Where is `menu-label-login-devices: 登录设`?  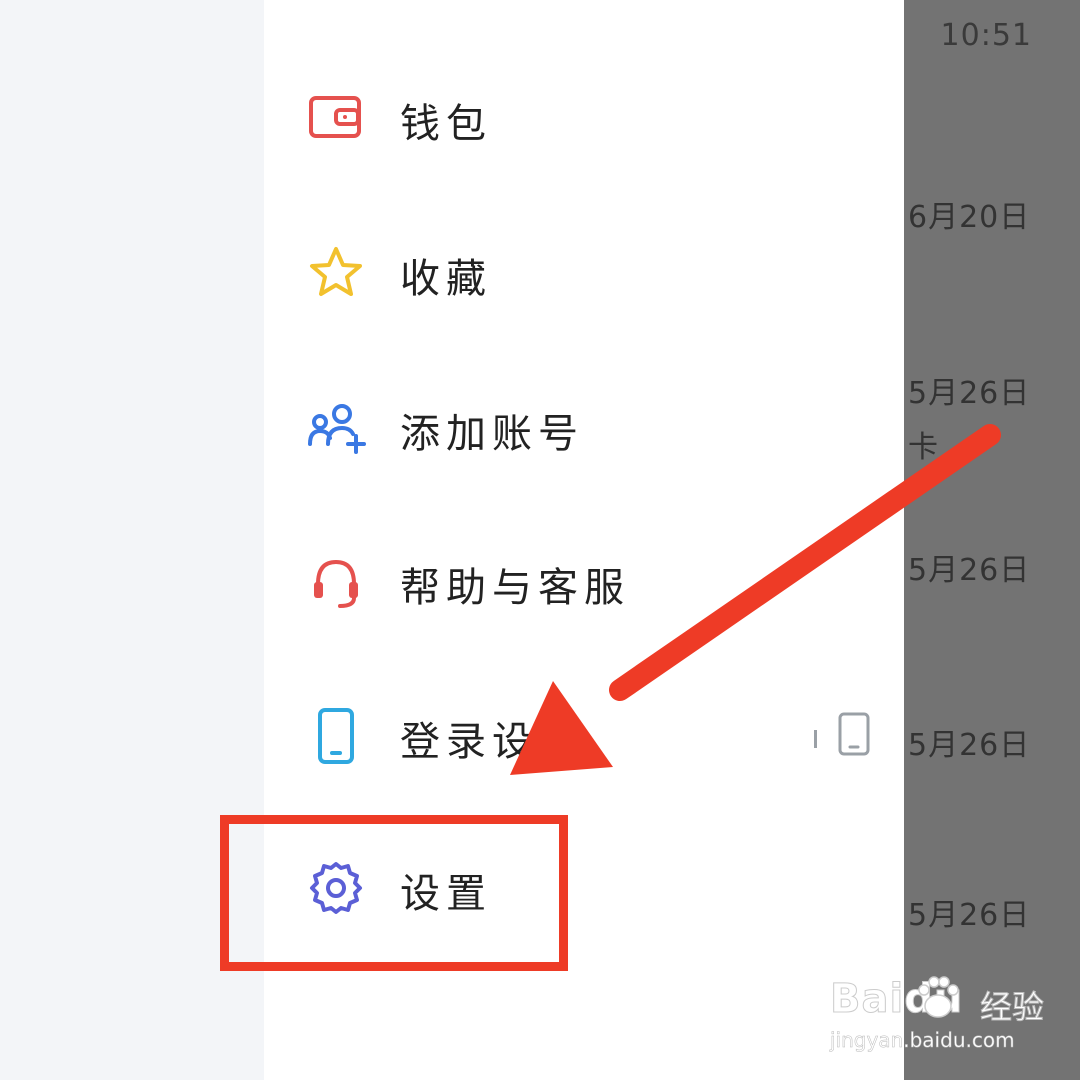 menu-label-login-devices: 登录设 is located at coordinates (469, 742).